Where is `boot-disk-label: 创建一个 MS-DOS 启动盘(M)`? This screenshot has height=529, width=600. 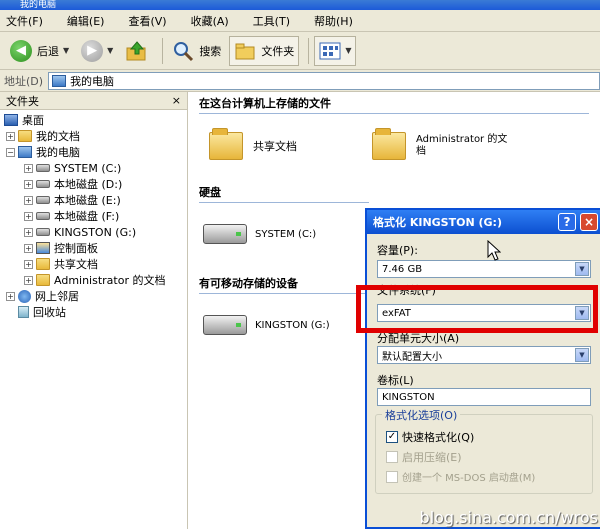 boot-disk-label: 创建一个 MS-DOS 启动盘(M) is located at coordinates (469, 478).